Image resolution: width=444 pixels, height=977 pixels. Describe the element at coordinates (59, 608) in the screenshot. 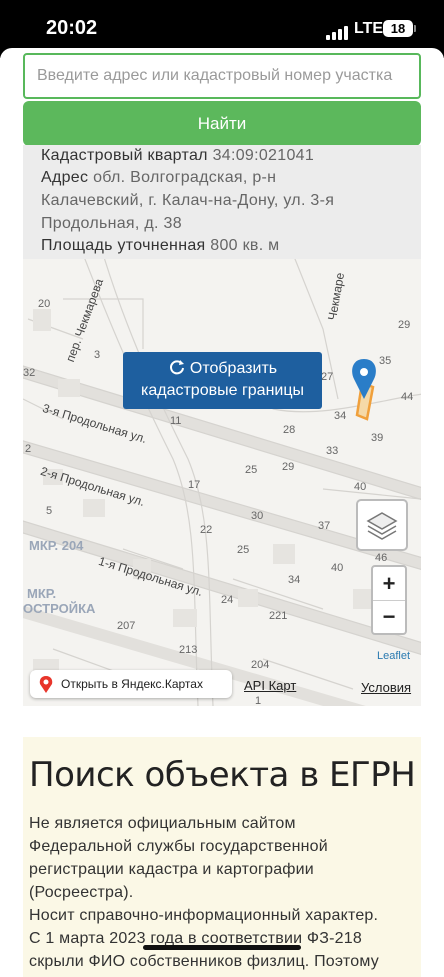

I see `district-label-stroika-2: ОСТРОЙКА` at that location.